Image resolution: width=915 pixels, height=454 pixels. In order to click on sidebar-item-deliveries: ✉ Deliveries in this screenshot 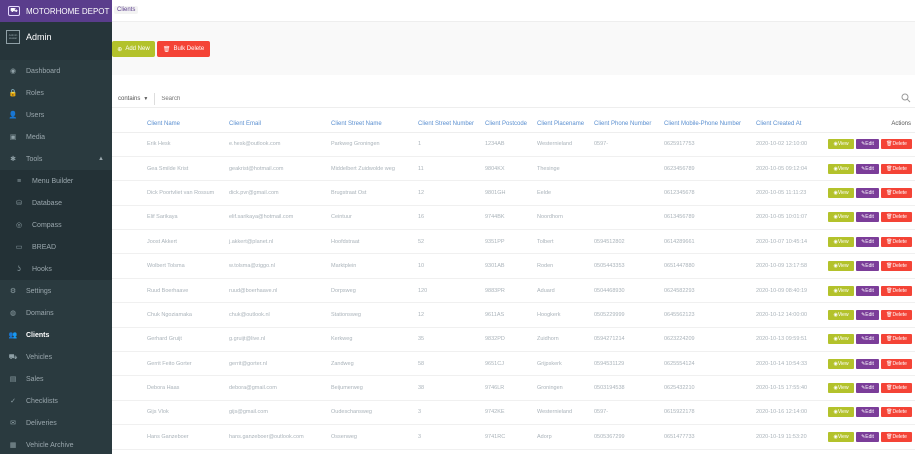, I will do `click(56, 423)`.